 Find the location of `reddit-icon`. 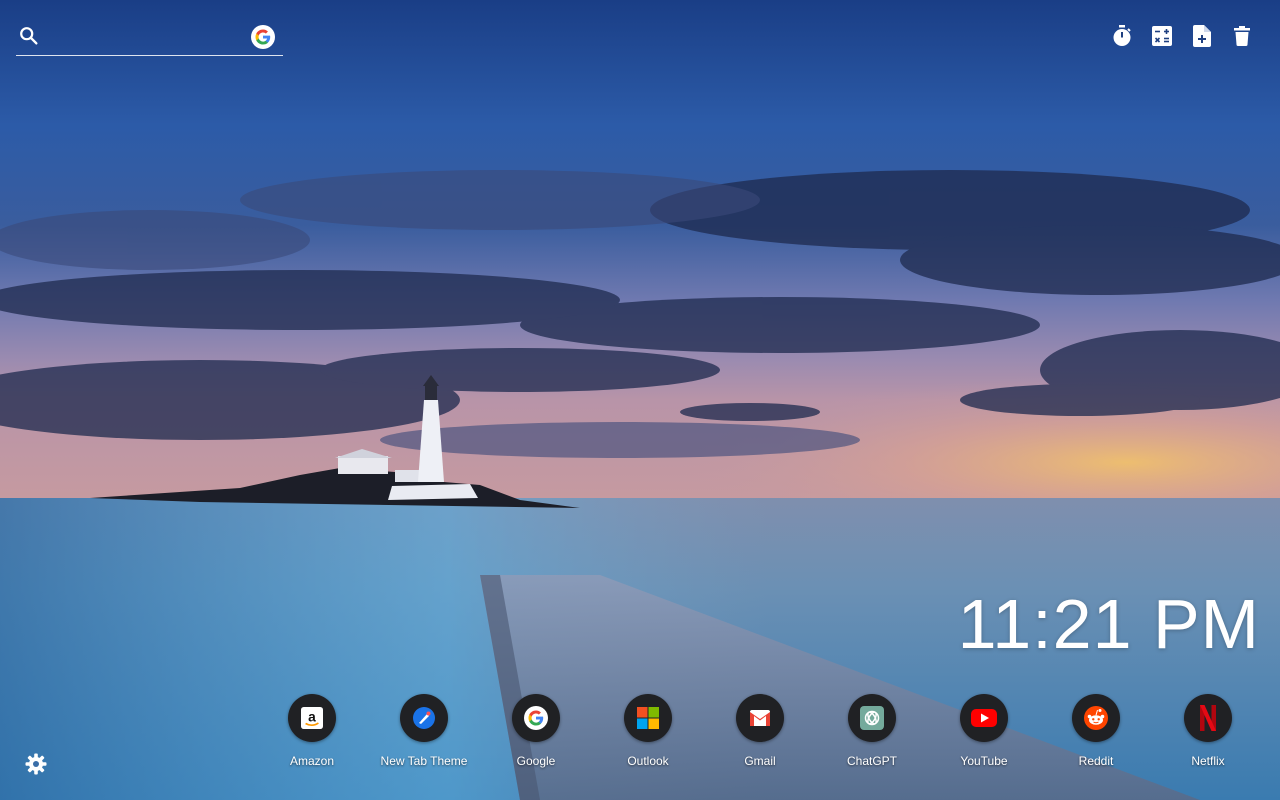

reddit-icon is located at coordinates (1096, 718).